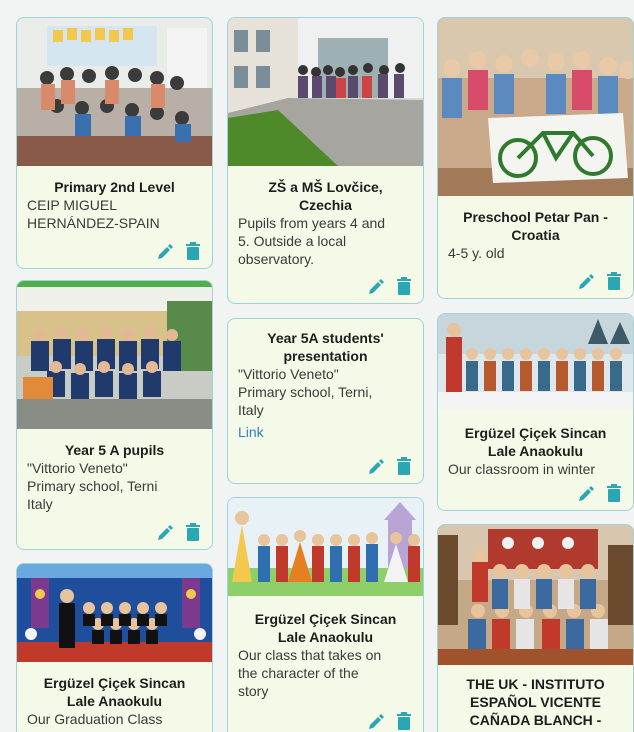 Image resolution: width=634 pixels, height=732 pixels. What do you see at coordinates (312, 223) in the screenshot?
I see `card-body-line: Pupils from years 4 and` at bounding box center [312, 223].